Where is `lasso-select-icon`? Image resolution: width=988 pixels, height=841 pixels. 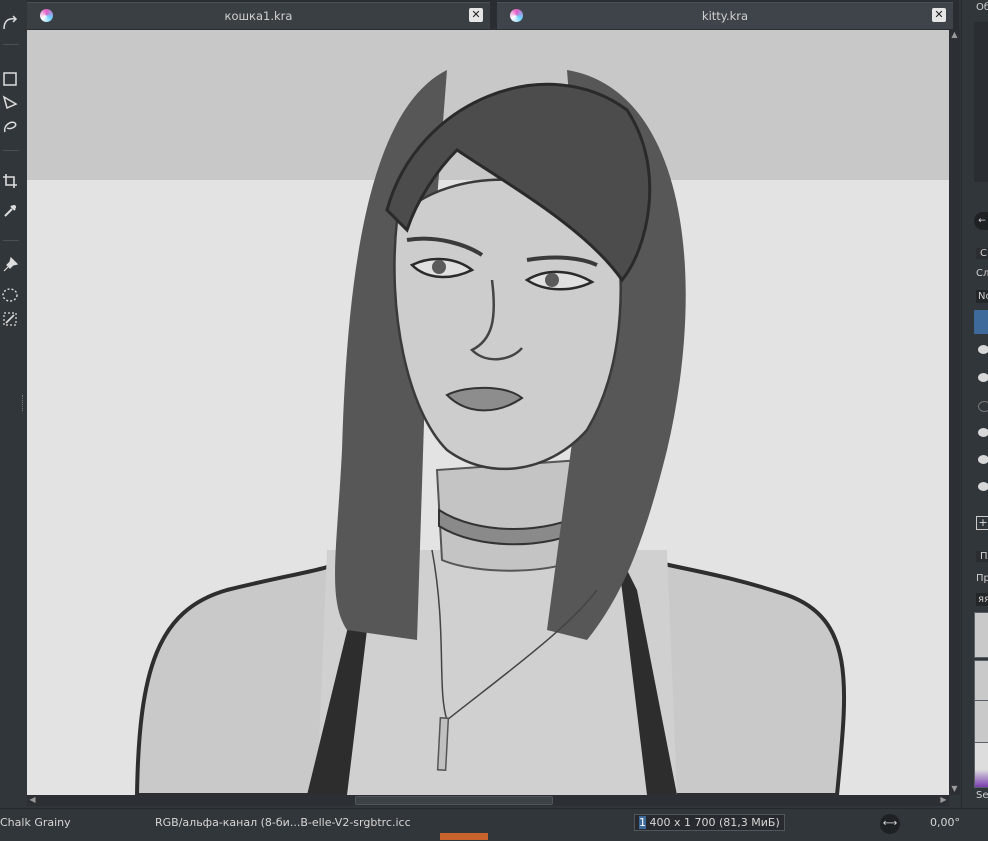
lasso-select-icon is located at coordinates (10, 127).